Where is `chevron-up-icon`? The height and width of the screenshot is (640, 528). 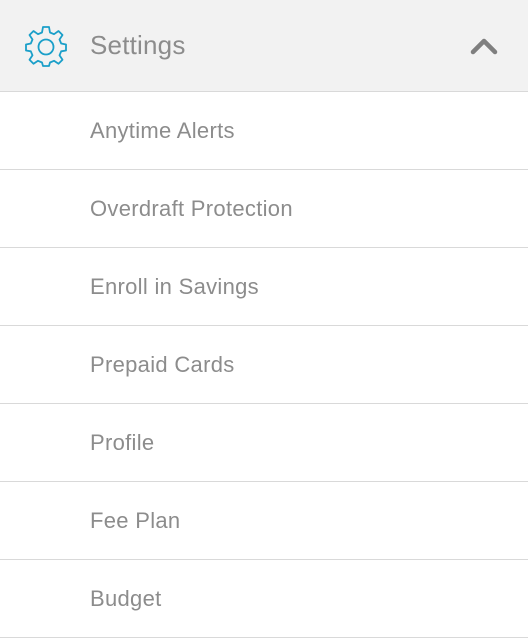 chevron-up-icon is located at coordinates (484, 46).